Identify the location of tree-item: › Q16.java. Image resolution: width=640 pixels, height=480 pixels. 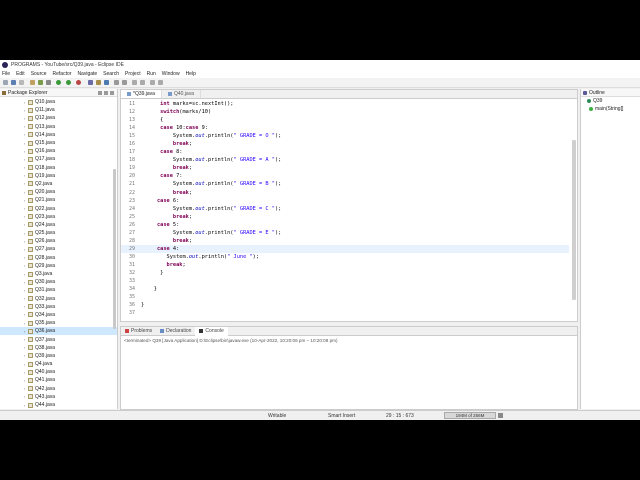
(58, 151).